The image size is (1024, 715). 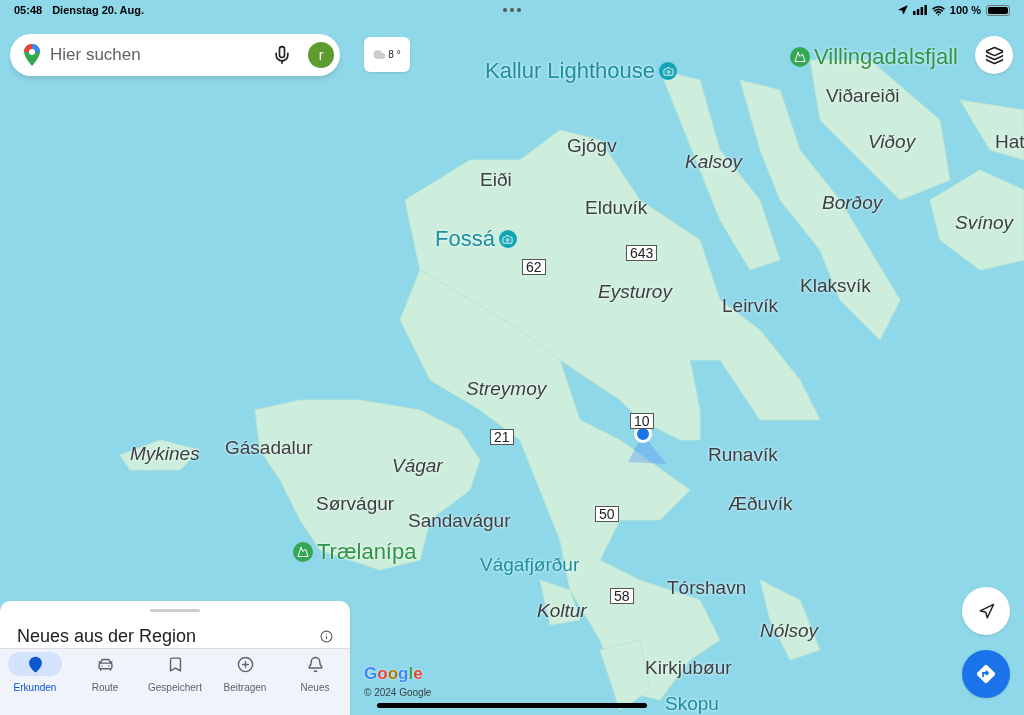 I want to click on road-number: 643, so click(x=642, y=253).